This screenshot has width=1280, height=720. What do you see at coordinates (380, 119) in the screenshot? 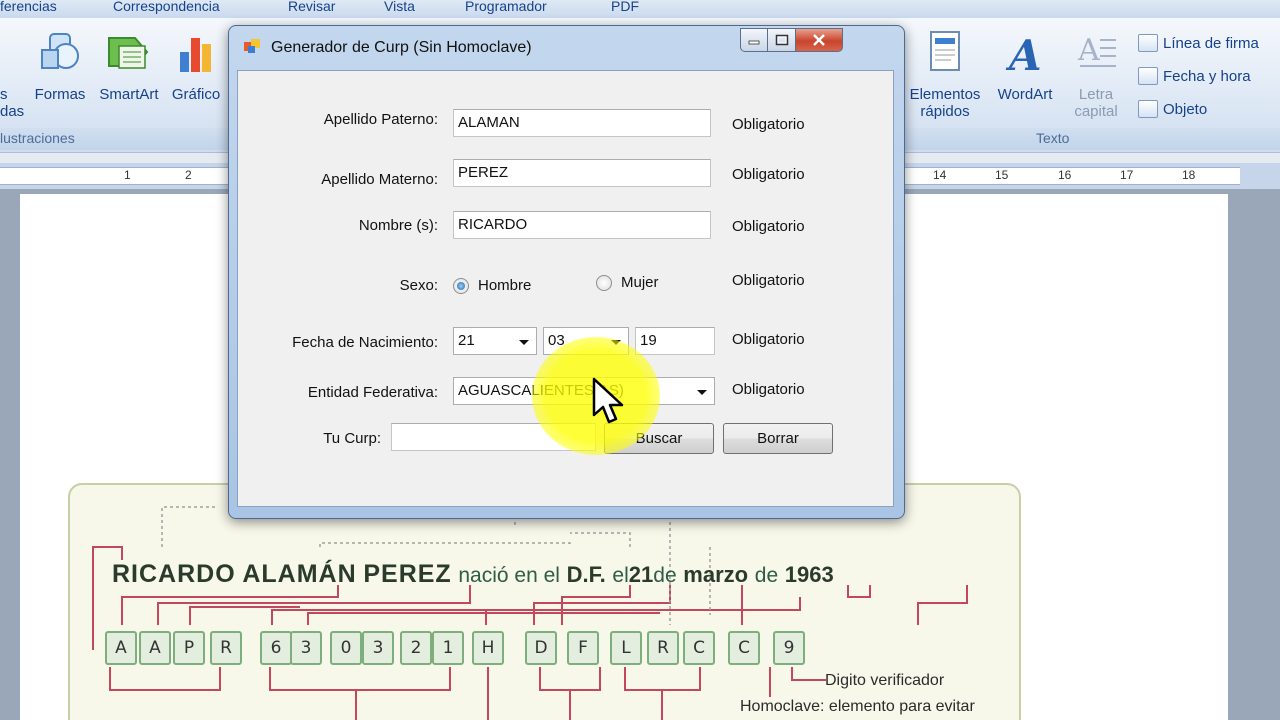
I see `label-apellido-paterno: Apellido Paterno:` at bounding box center [380, 119].